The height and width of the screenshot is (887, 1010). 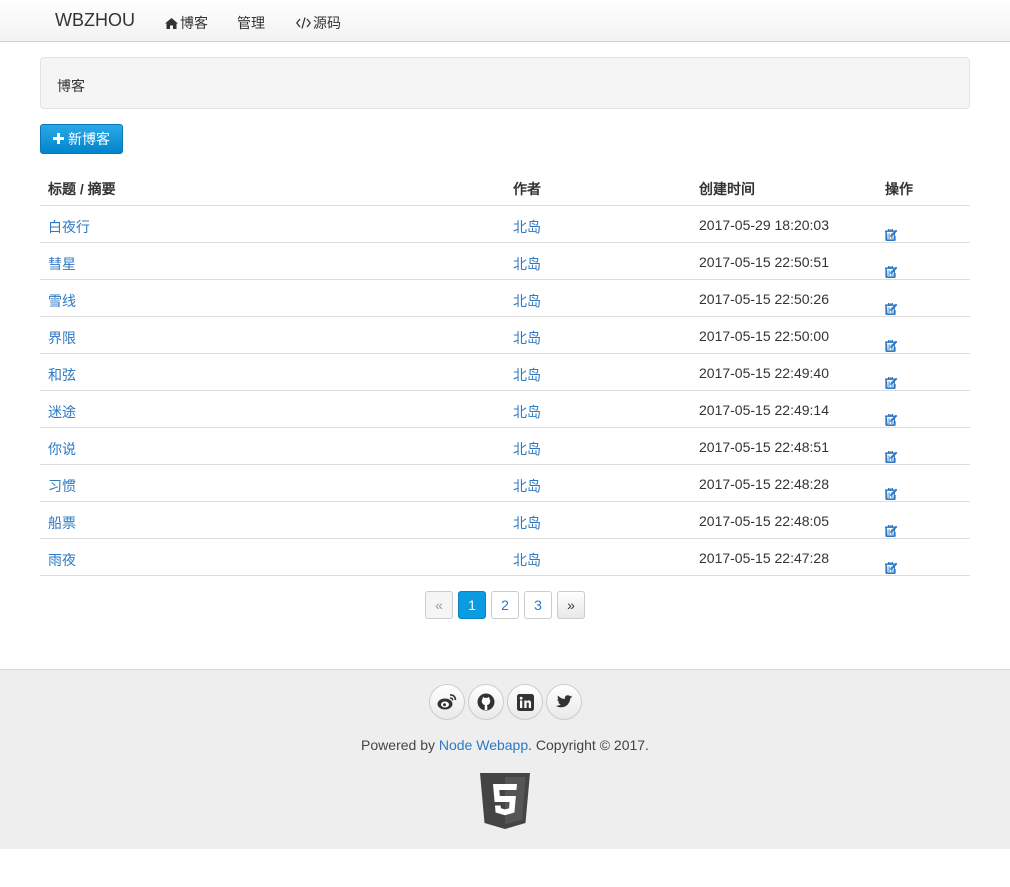 What do you see at coordinates (439, 605) in the screenshot?
I see `pagination-prev: «` at bounding box center [439, 605].